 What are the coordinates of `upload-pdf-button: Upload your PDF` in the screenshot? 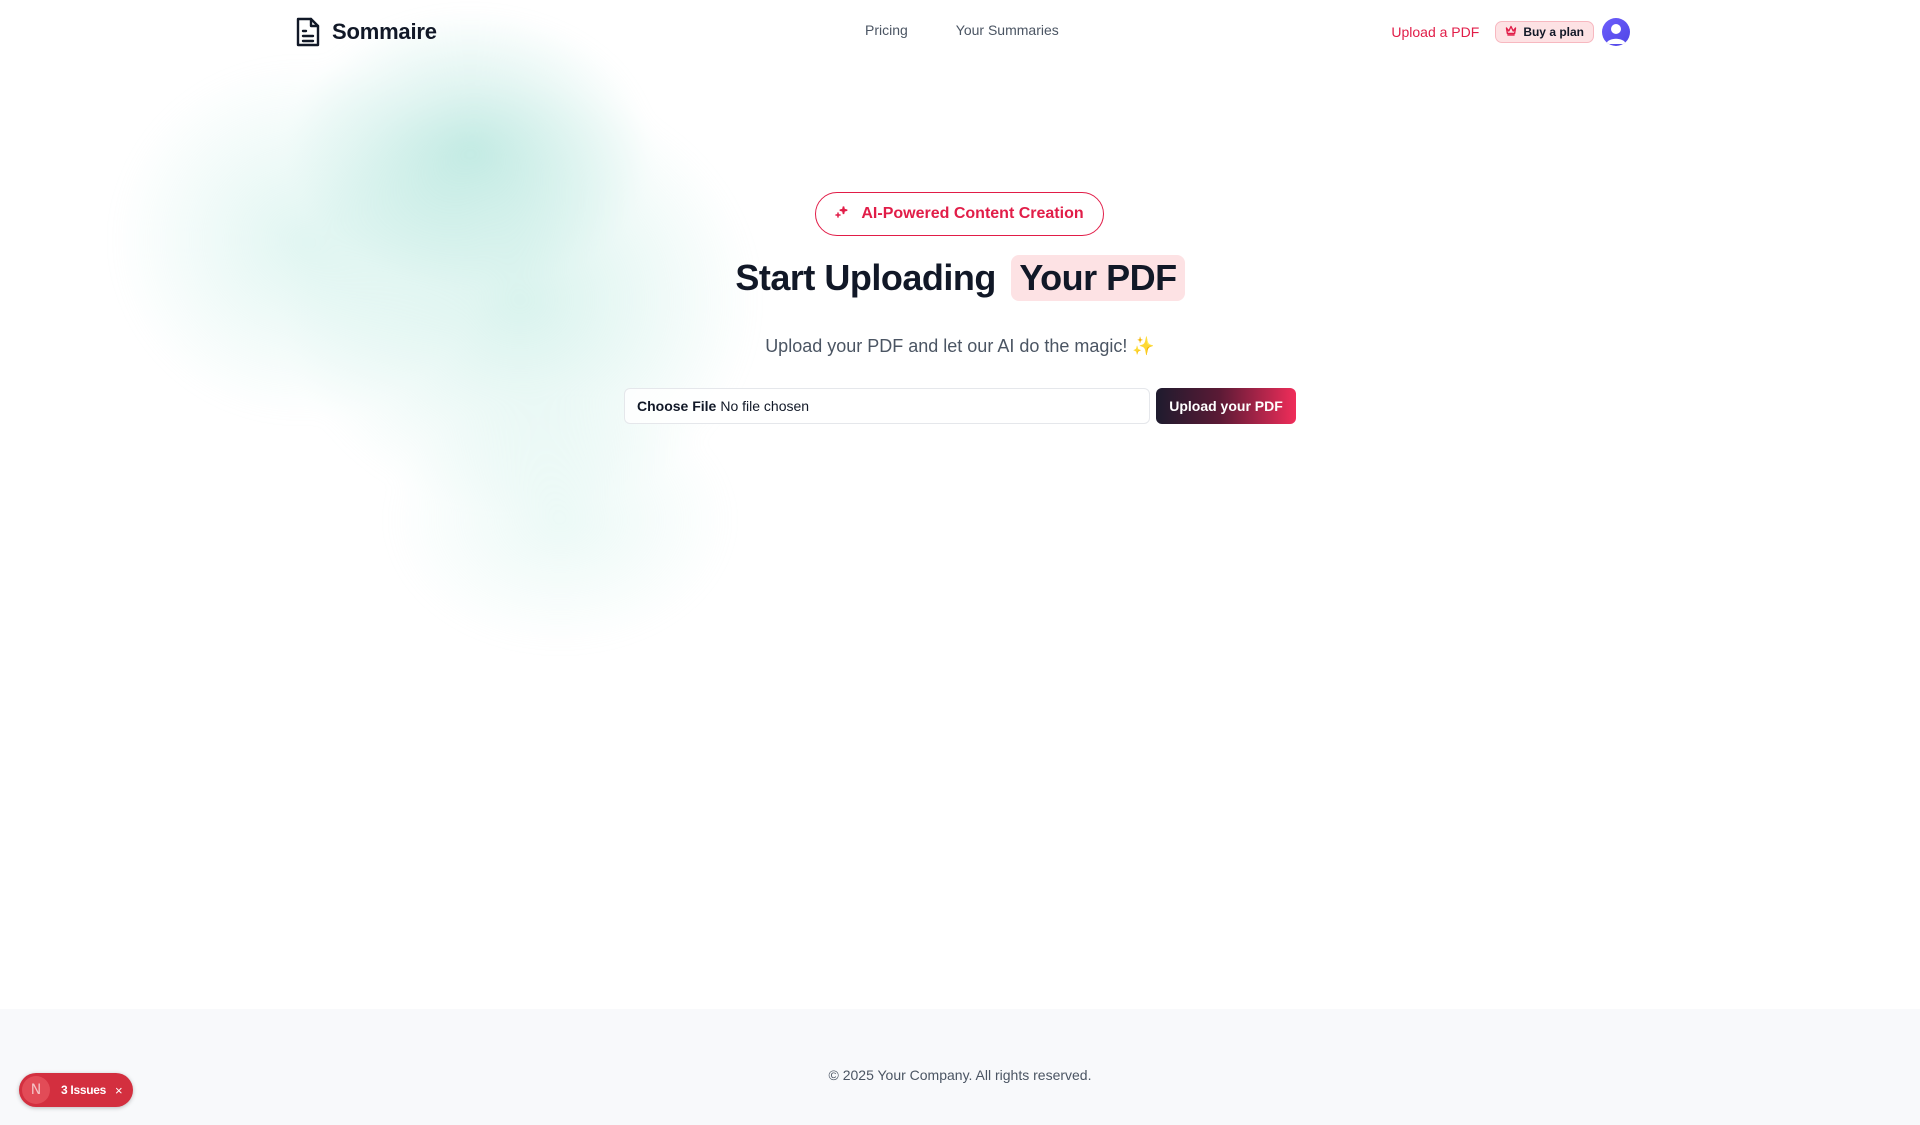 It's located at (1226, 406).